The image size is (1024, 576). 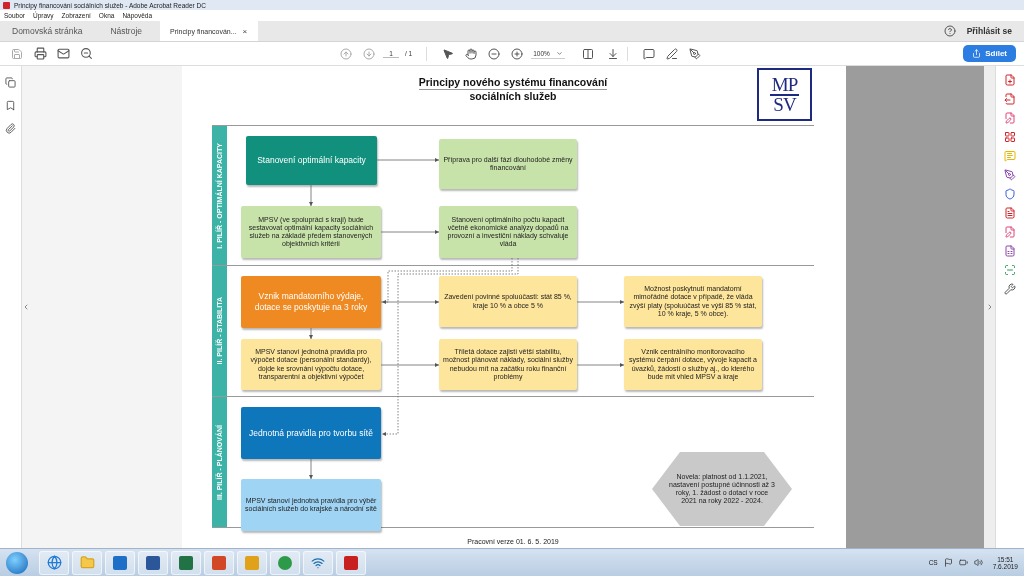 What do you see at coordinates (1010, 251) in the screenshot?
I see `spreadsheet-file-icon` at bounding box center [1010, 251].